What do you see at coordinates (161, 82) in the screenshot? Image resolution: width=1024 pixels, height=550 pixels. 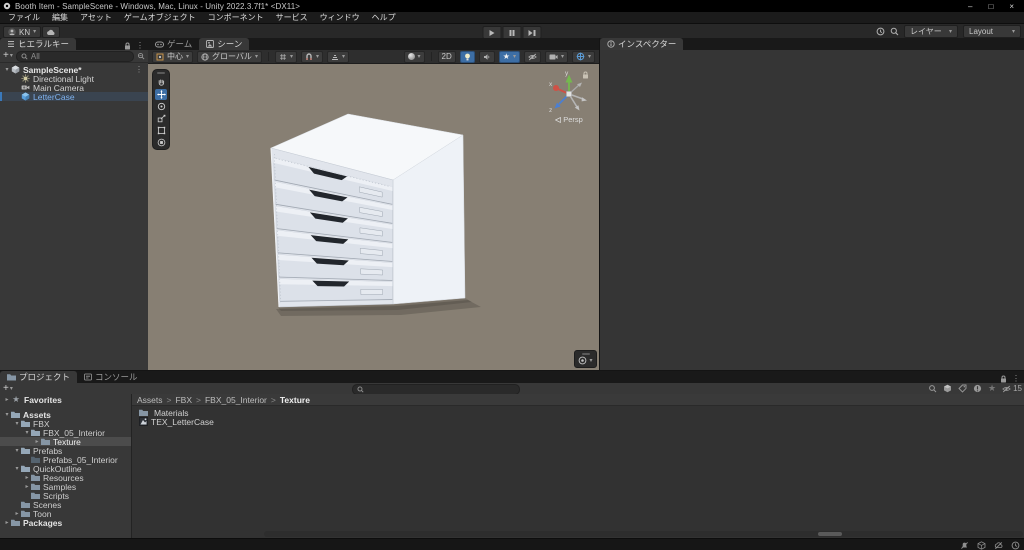 I see `view-tool-button` at bounding box center [161, 82].